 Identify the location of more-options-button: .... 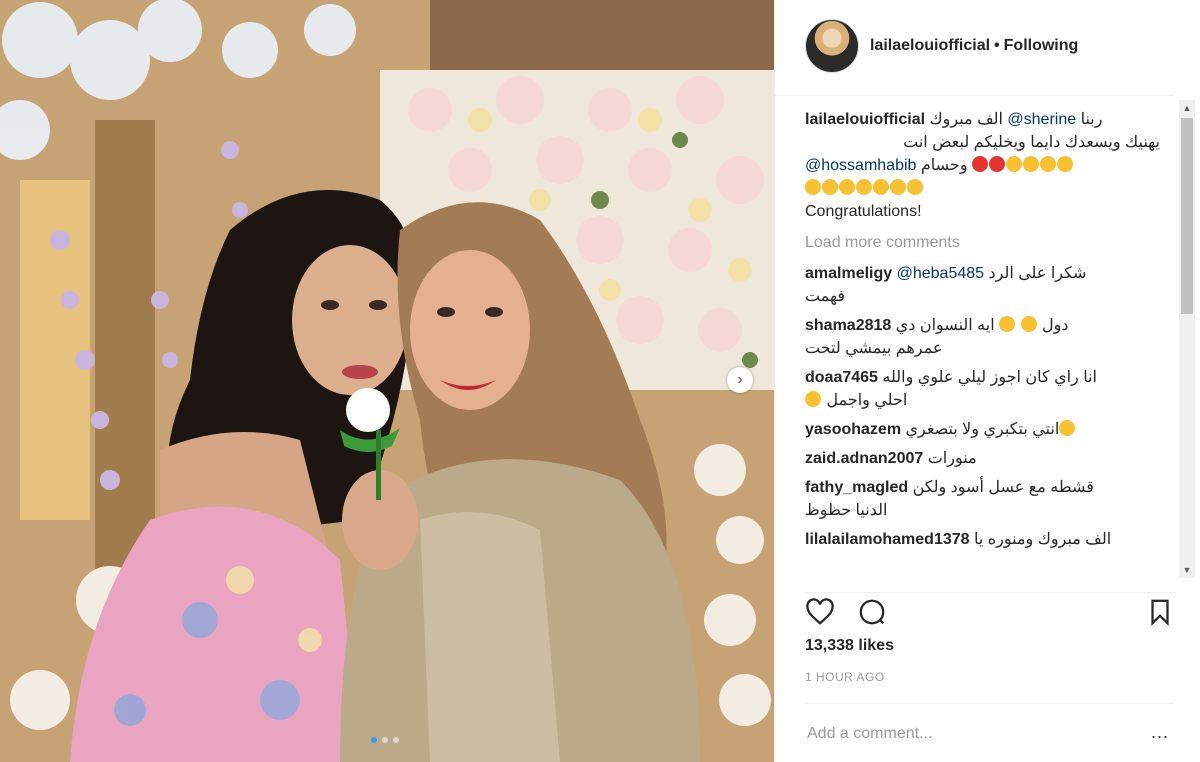
(1160, 732).